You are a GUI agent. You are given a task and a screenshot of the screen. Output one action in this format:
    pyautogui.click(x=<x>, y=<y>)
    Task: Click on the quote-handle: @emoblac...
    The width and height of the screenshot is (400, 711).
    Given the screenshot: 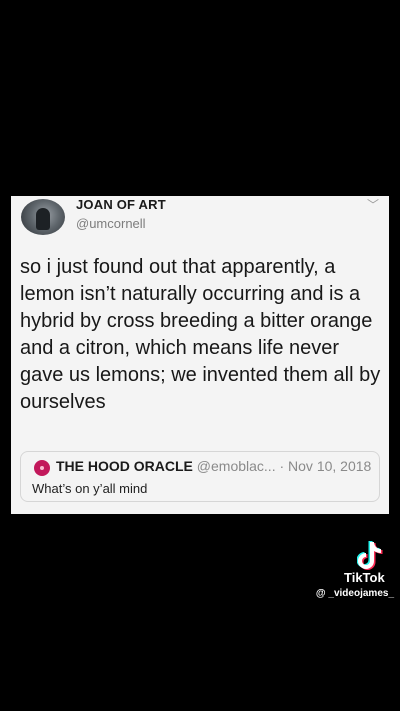 What is the action you would take?
    pyautogui.click(x=236, y=466)
    